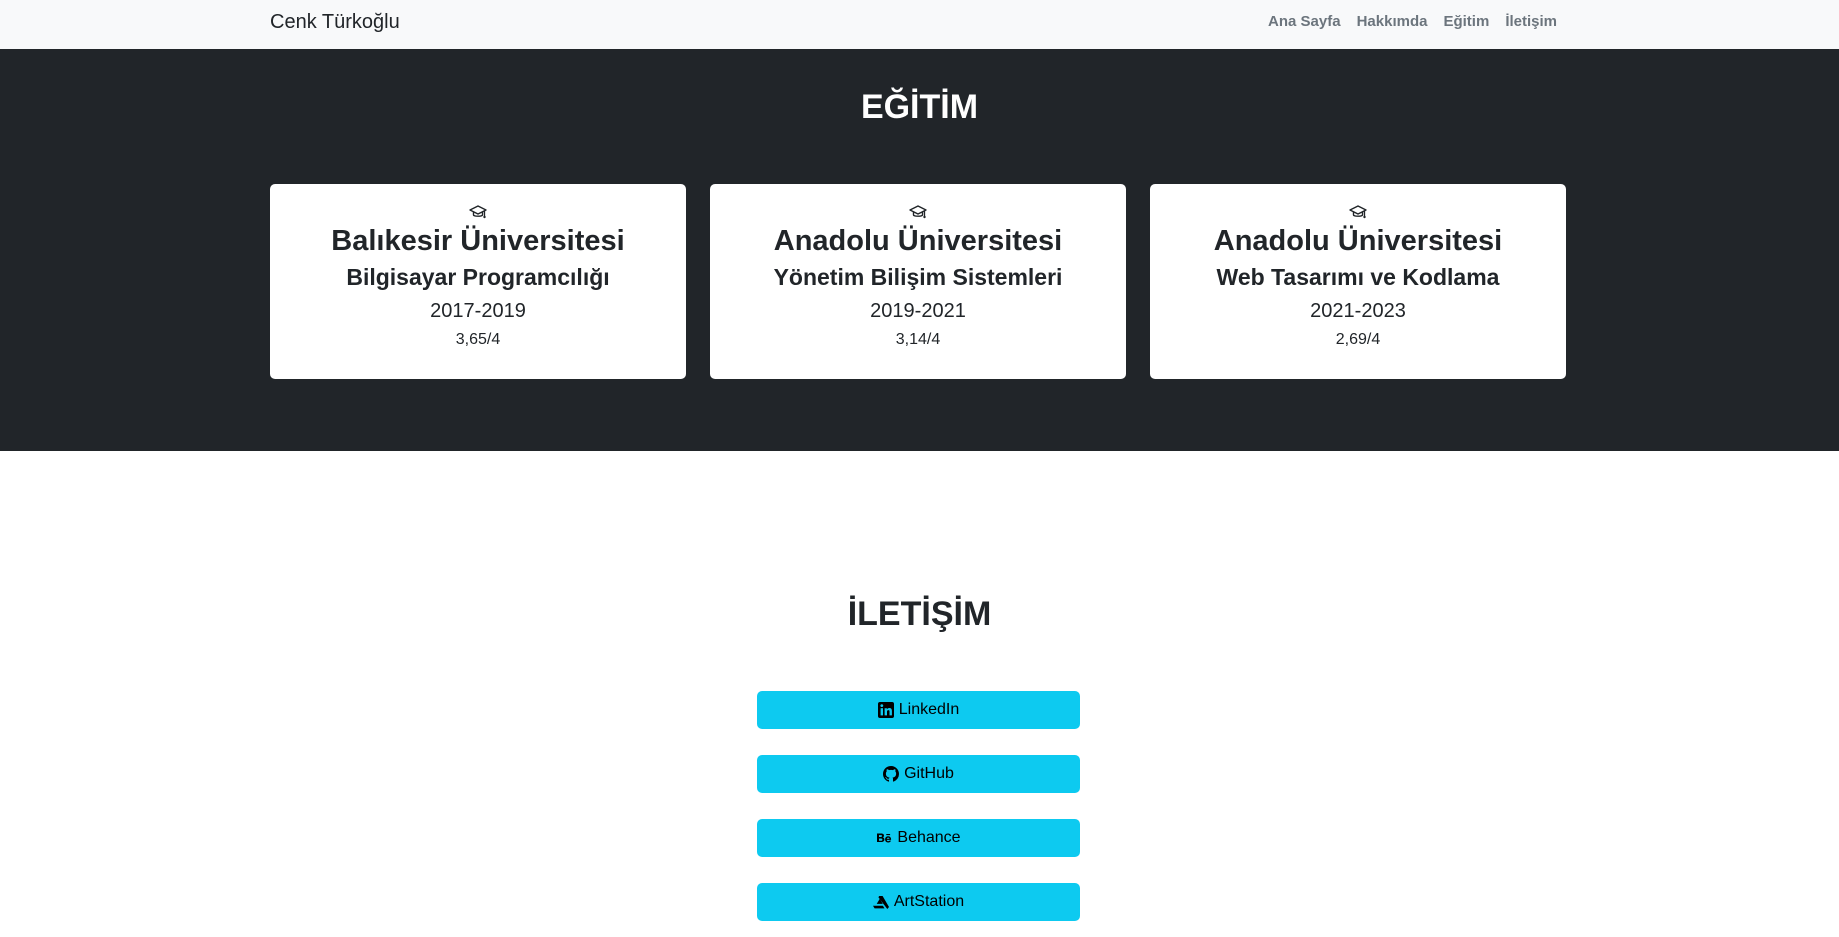 This screenshot has height=937, width=1839. Describe the element at coordinates (929, 709) in the screenshot. I see `linkedin-label: LinkedIn` at that location.